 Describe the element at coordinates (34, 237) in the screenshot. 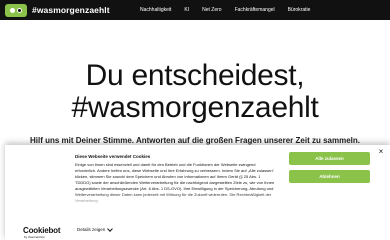

I see `cookiebot-logo-subtext: by Usercentrics` at that location.